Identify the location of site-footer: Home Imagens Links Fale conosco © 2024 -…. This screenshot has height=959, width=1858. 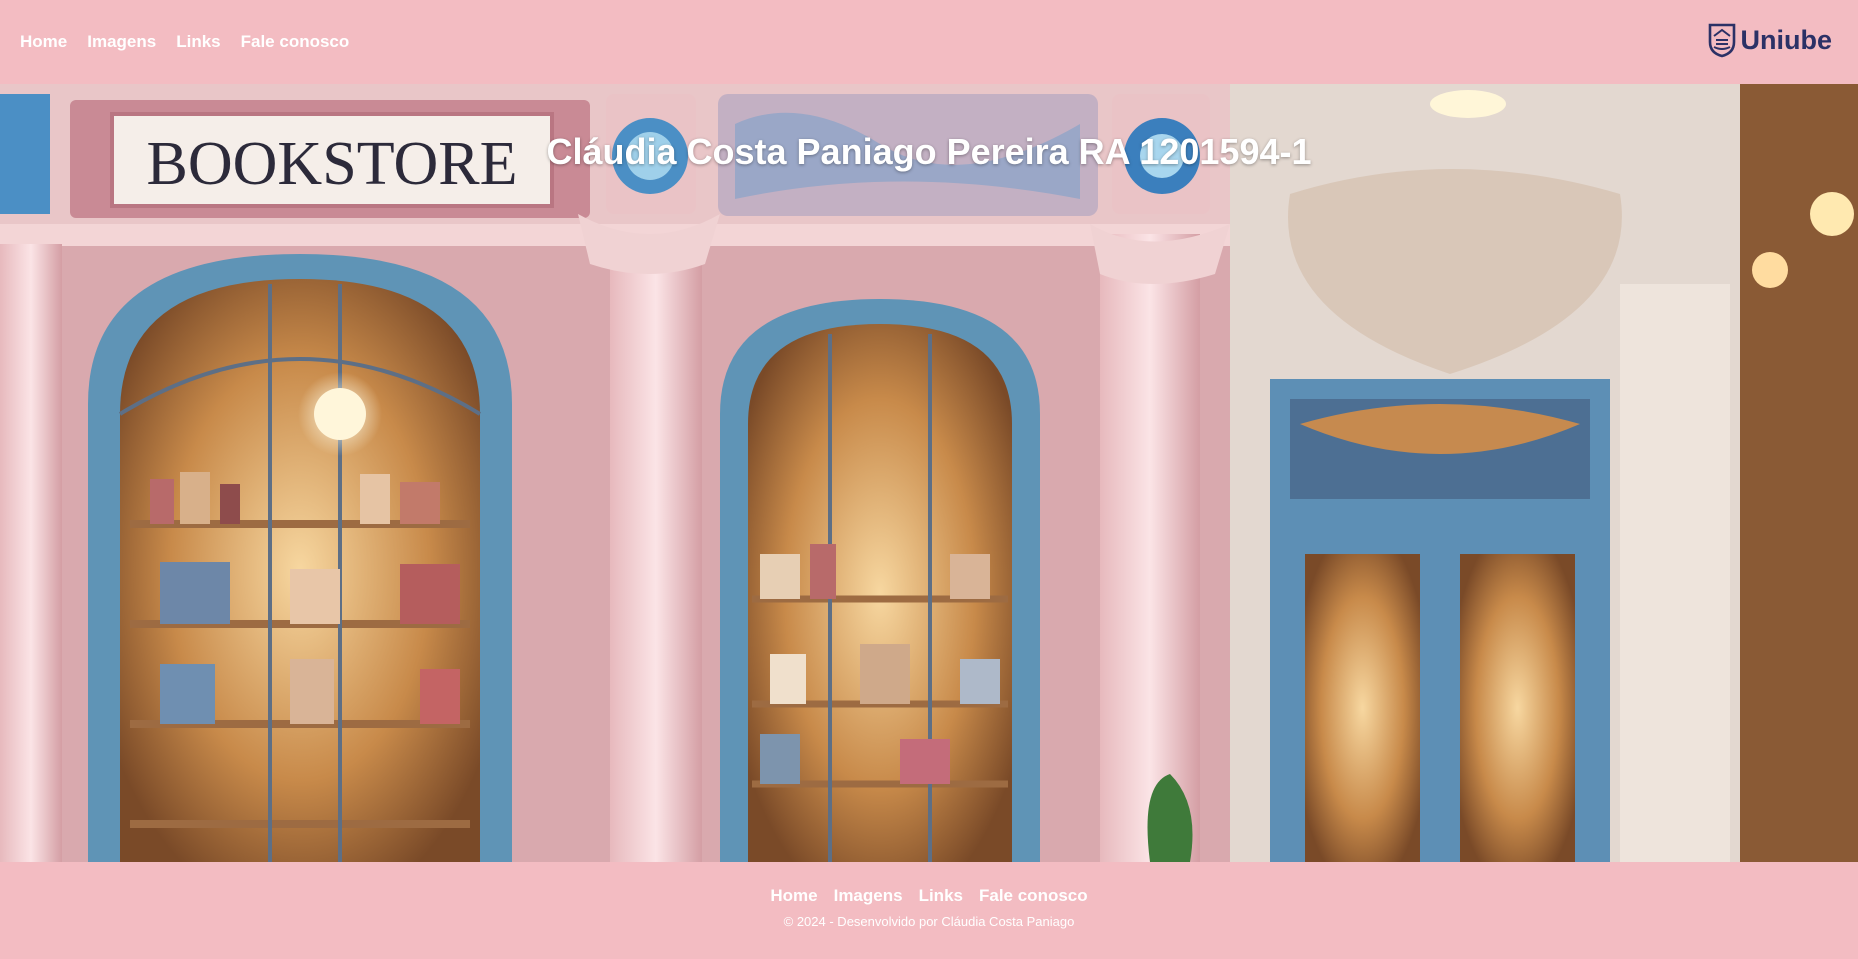
(929, 910).